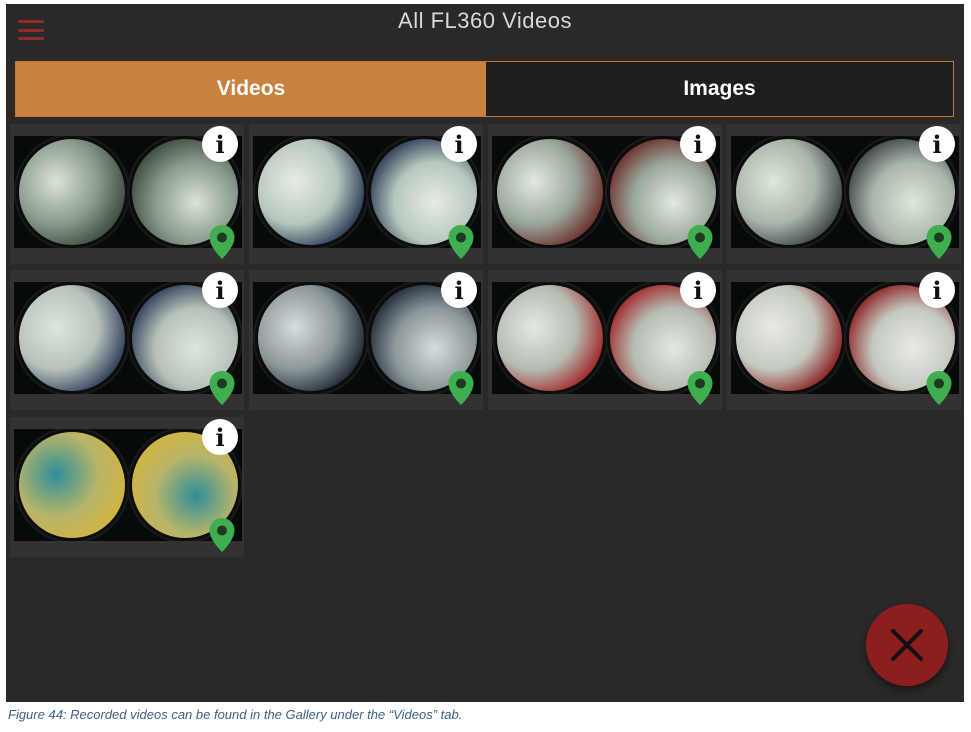 This screenshot has width=971, height=732. I want to click on close-button, so click(907, 645).